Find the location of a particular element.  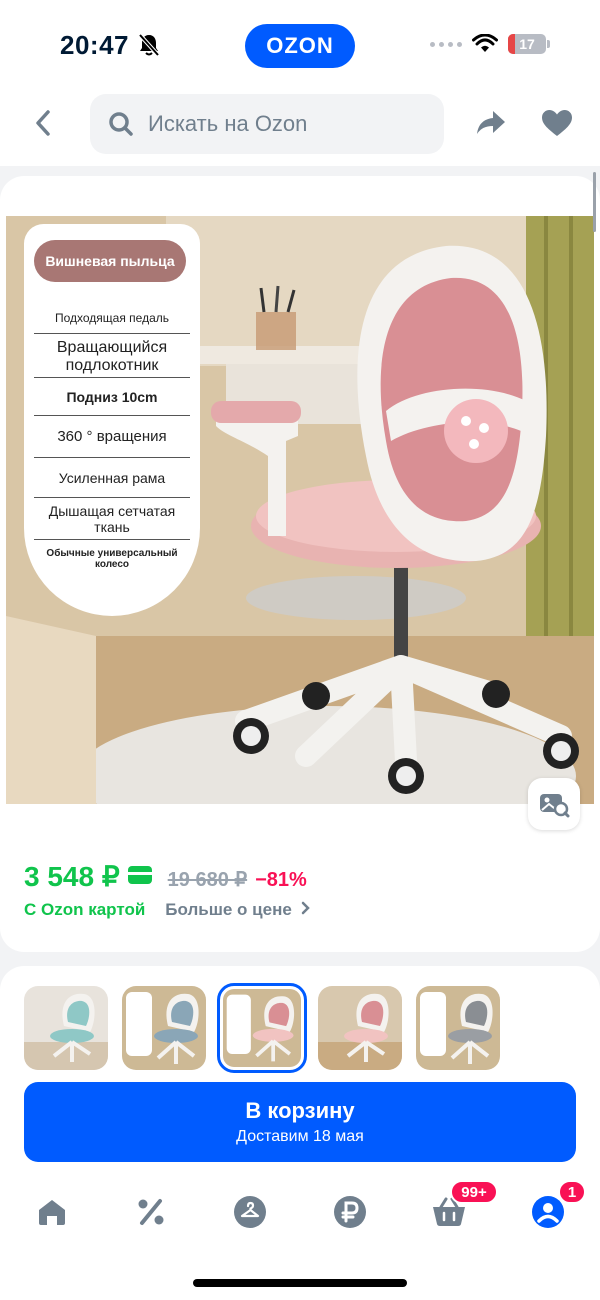

variant-thumbnail-pink is located at coordinates (360, 1028).